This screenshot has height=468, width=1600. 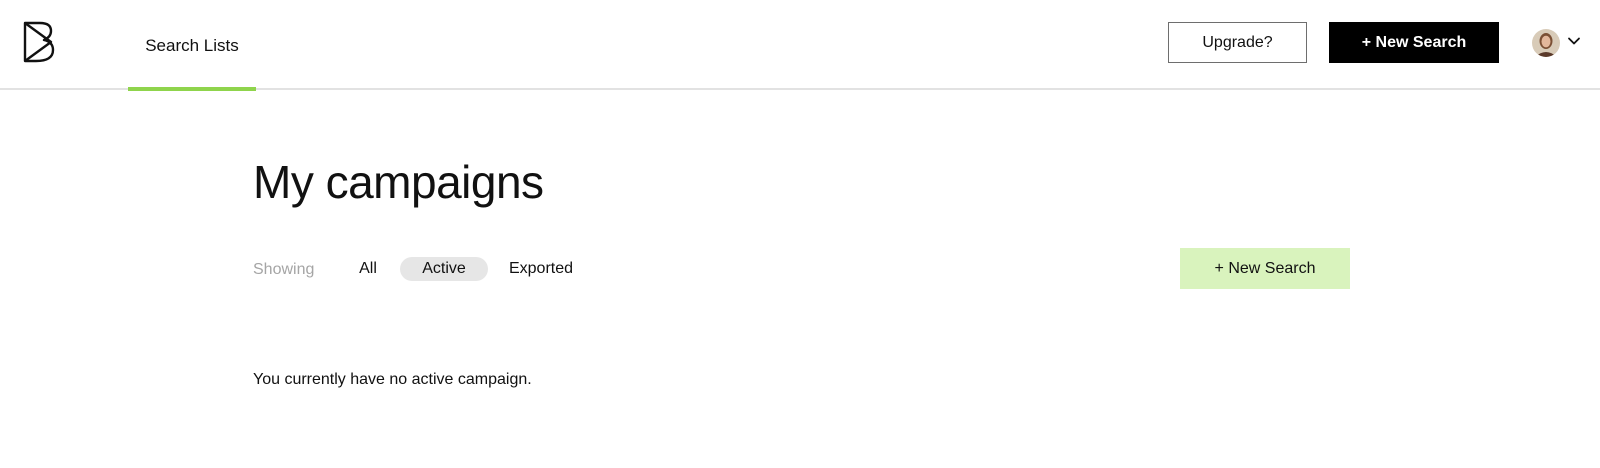 I want to click on tab-search-lists: Search Lists, so click(x=192, y=45).